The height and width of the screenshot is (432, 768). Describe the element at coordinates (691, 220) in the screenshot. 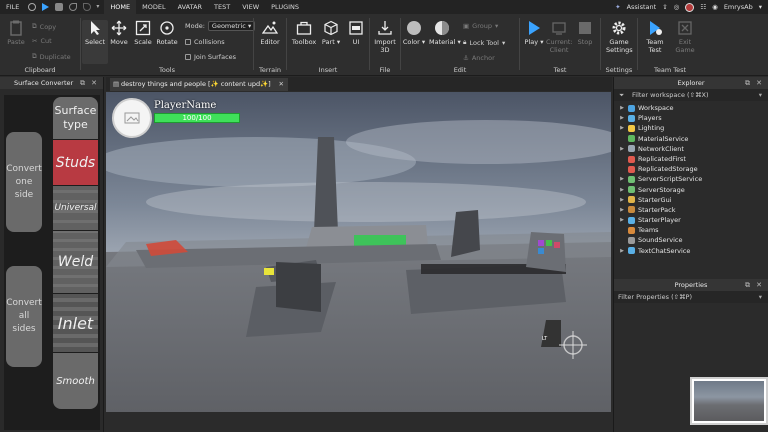

I see `explorer-item: ▶ StarterPlayer` at that location.